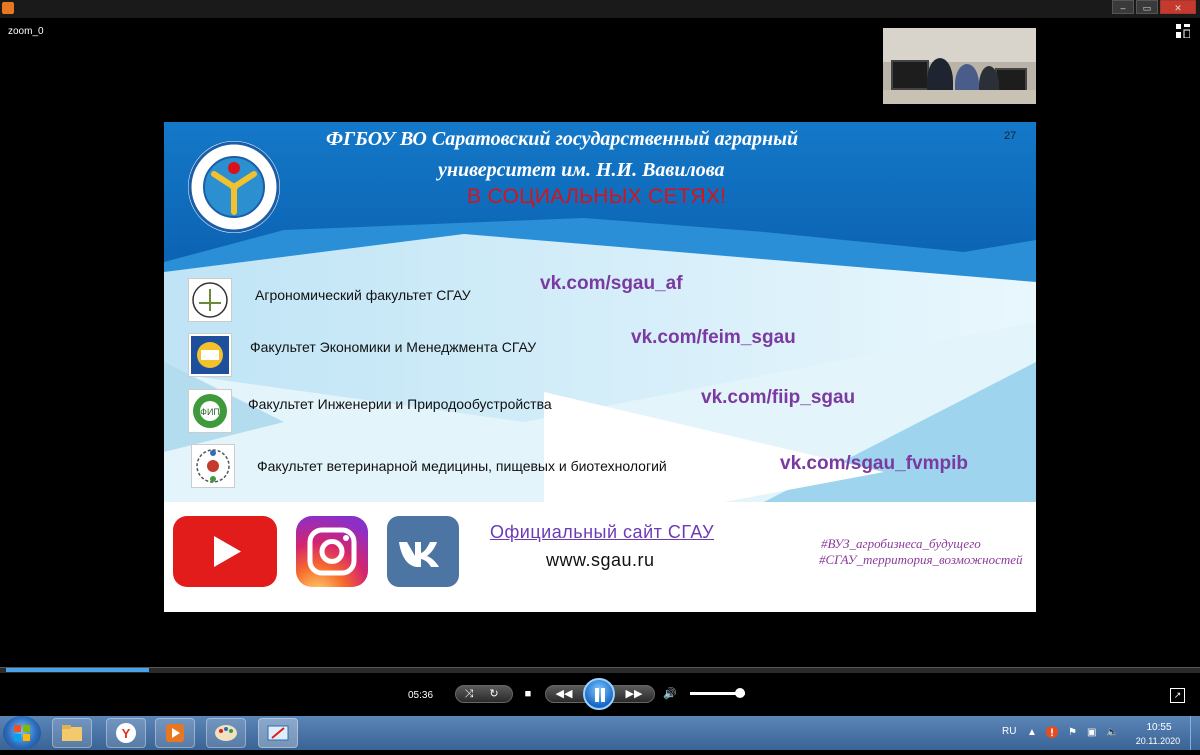 This screenshot has width=1200, height=755. Describe the element at coordinates (564, 694) in the screenshot. I see `rewind-icon: ◀◀` at that location.